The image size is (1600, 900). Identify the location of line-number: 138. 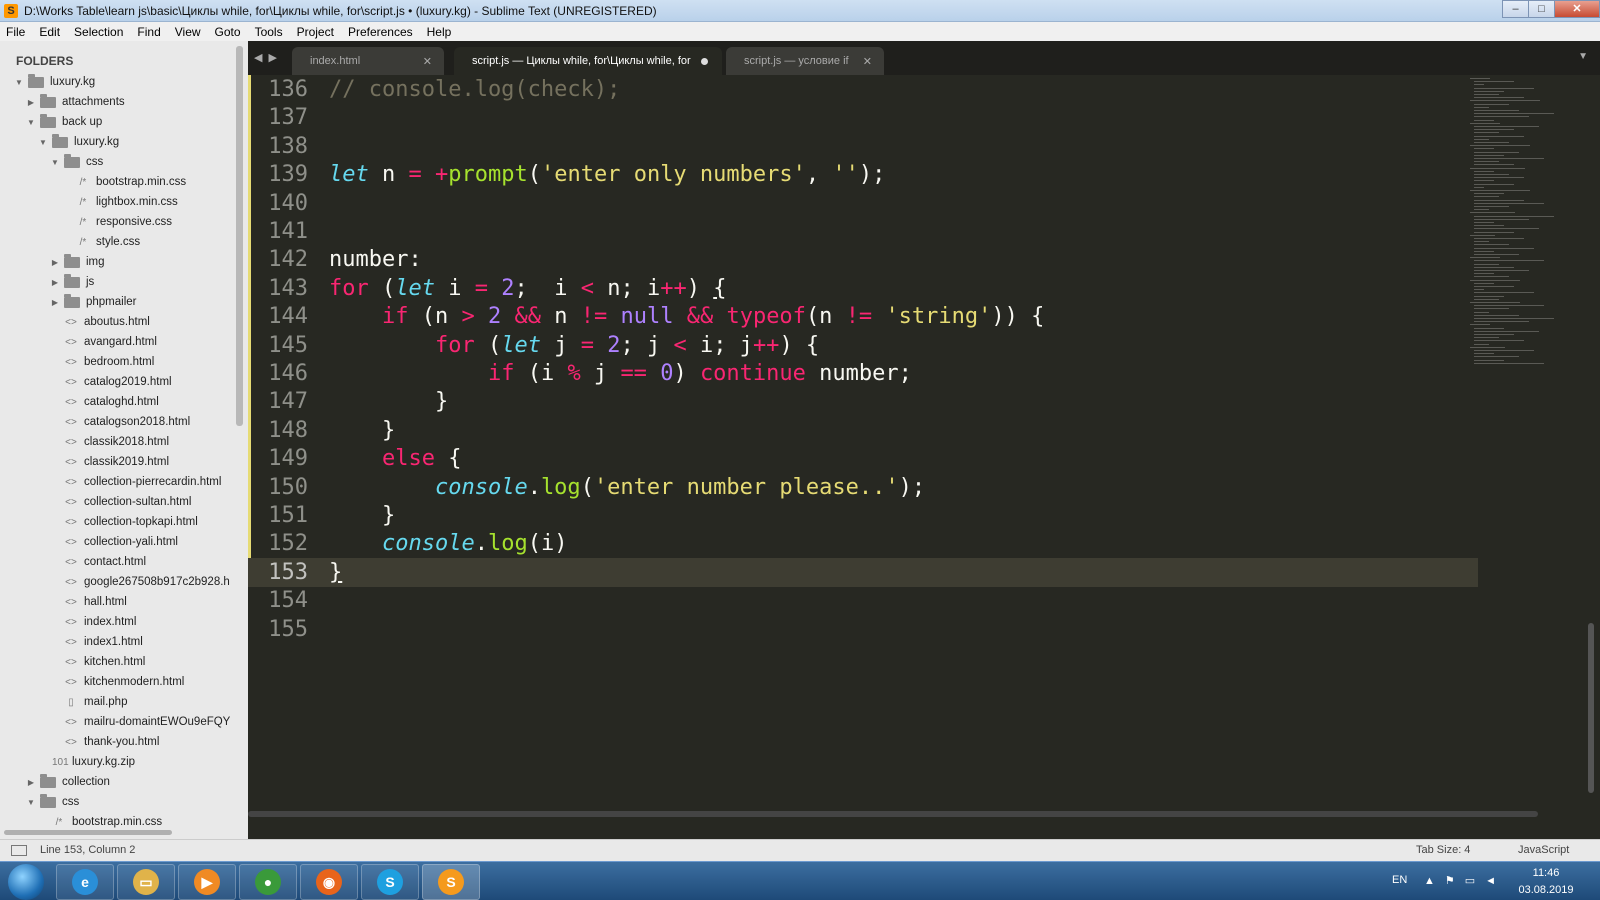
(278, 146).